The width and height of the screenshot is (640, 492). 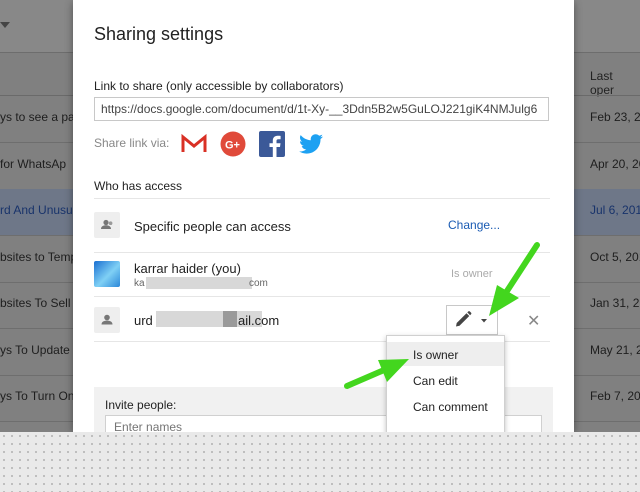 What do you see at coordinates (37, 396) in the screenshot?
I see `document-title: ys To Turn On` at bounding box center [37, 396].